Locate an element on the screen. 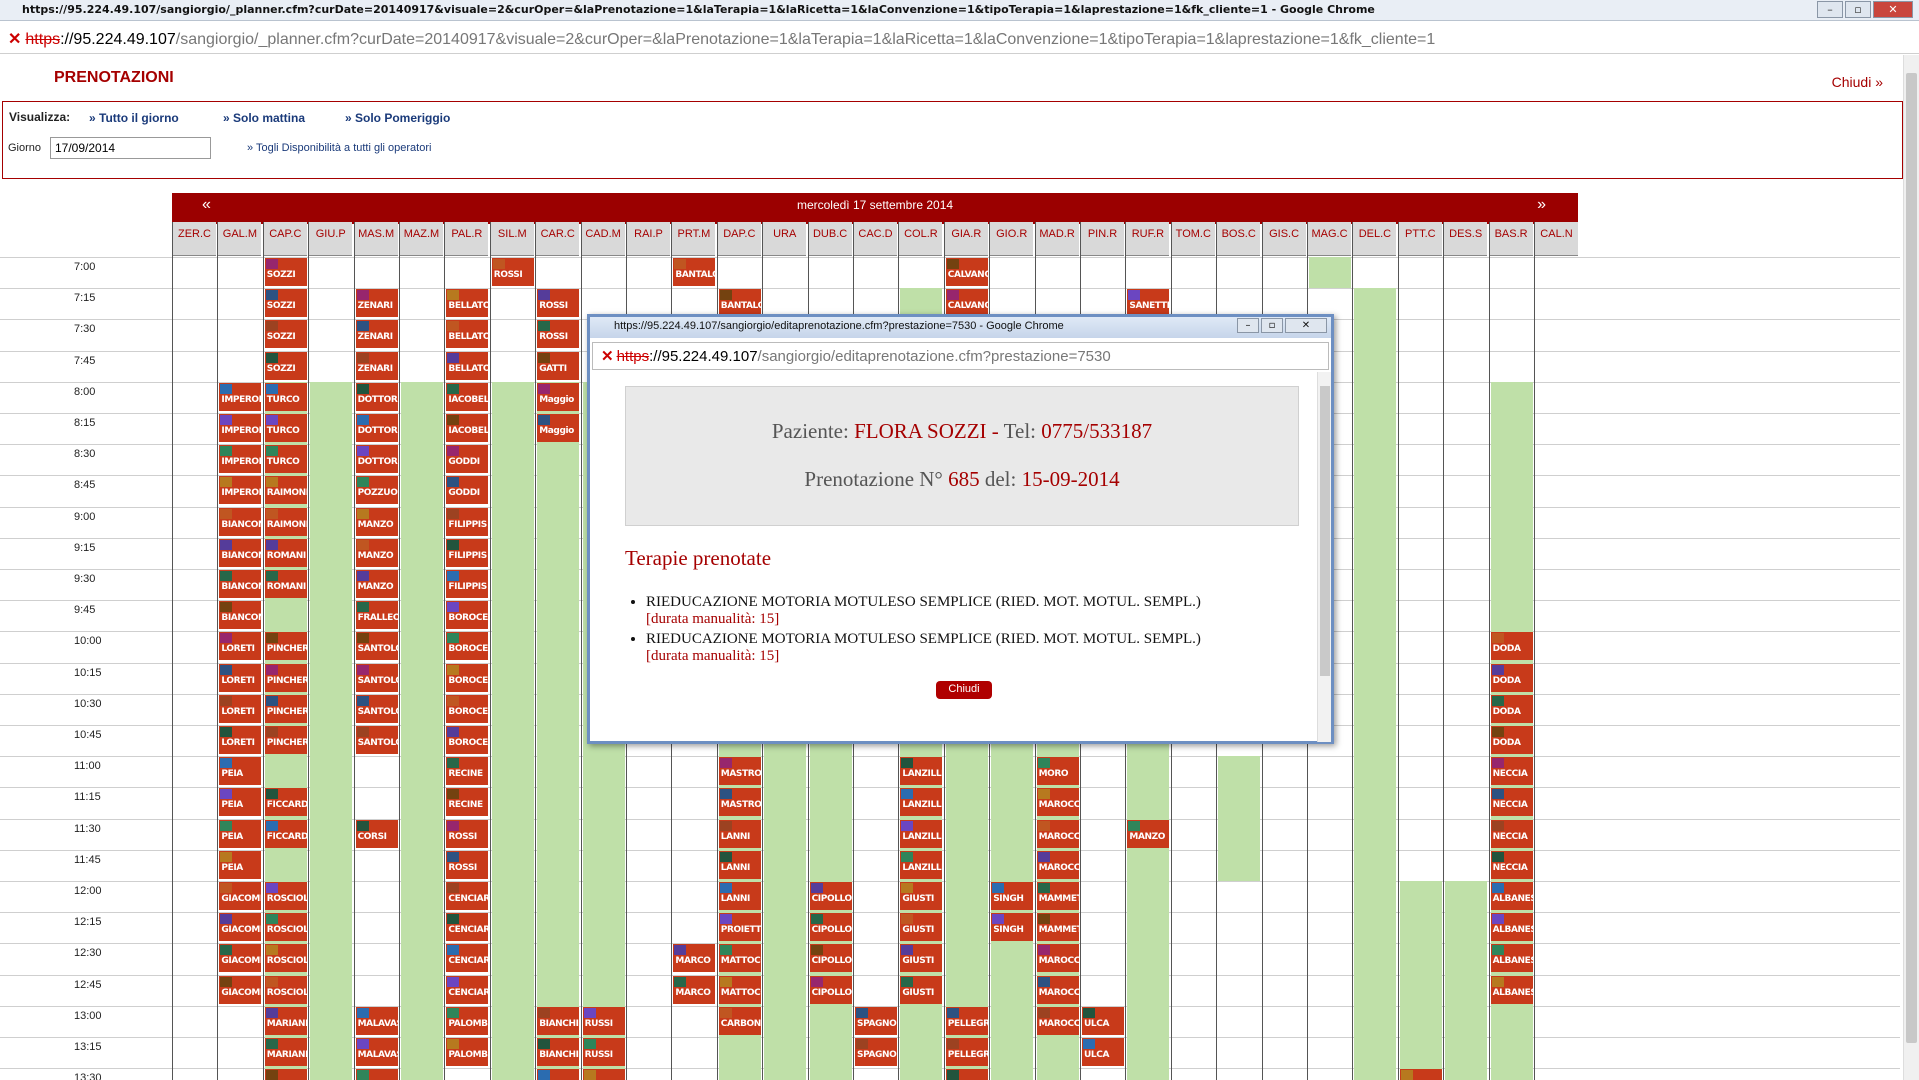 This screenshot has width=1919, height=1080. booking-slot: SPAGNOL is located at coordinates (876, 1020).